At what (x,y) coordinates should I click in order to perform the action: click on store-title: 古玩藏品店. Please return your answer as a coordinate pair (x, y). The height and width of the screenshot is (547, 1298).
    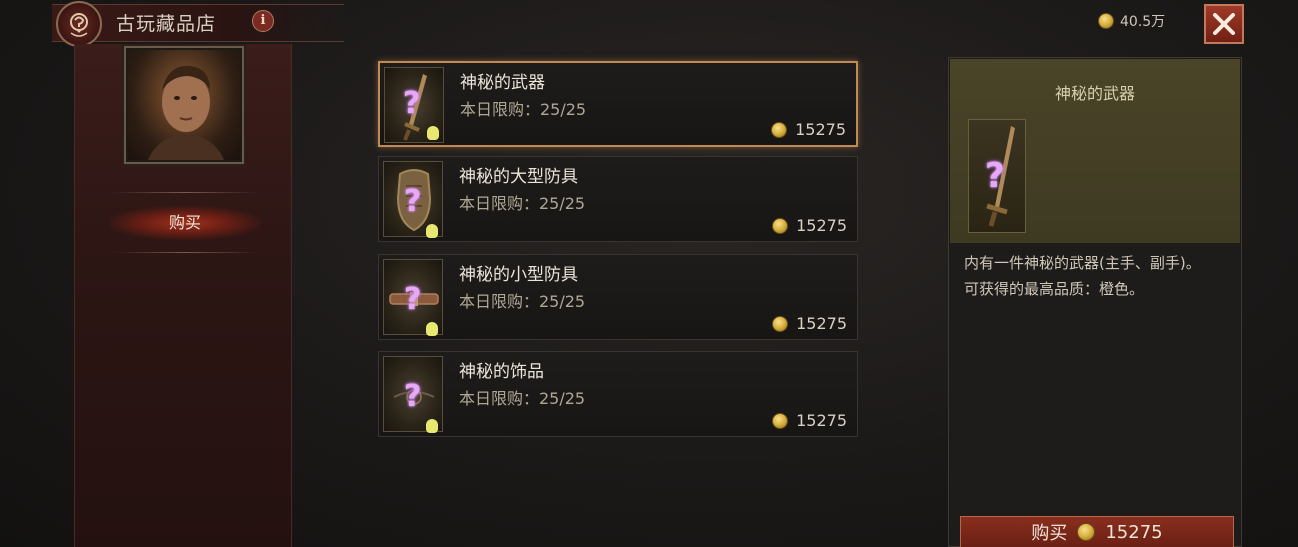
    Looking at the image, I should click on (166, 24).